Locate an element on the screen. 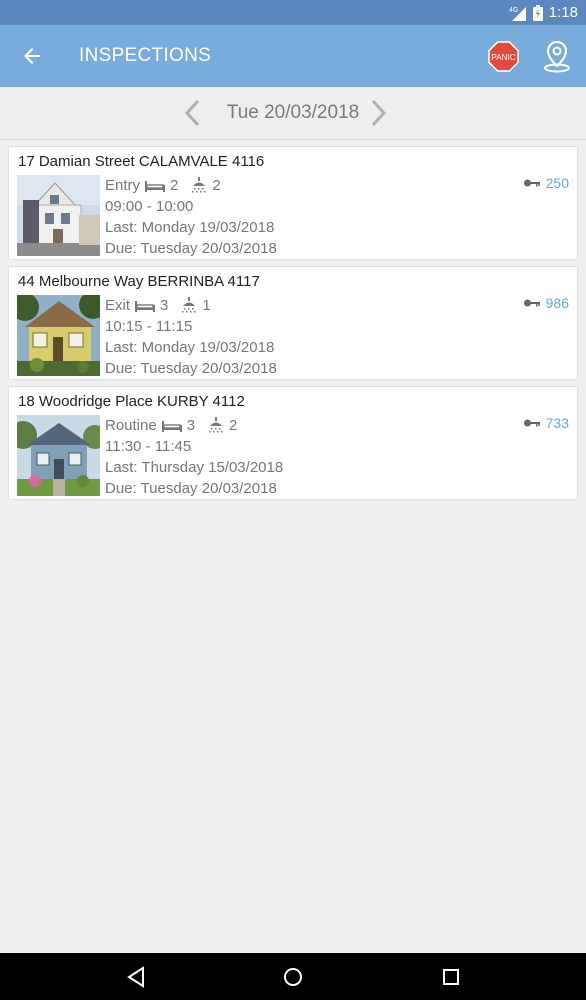 Image resolution: width=586 pixels, height=1000 pixels. inspection-type: Routine is located at coordinates (131, 425).